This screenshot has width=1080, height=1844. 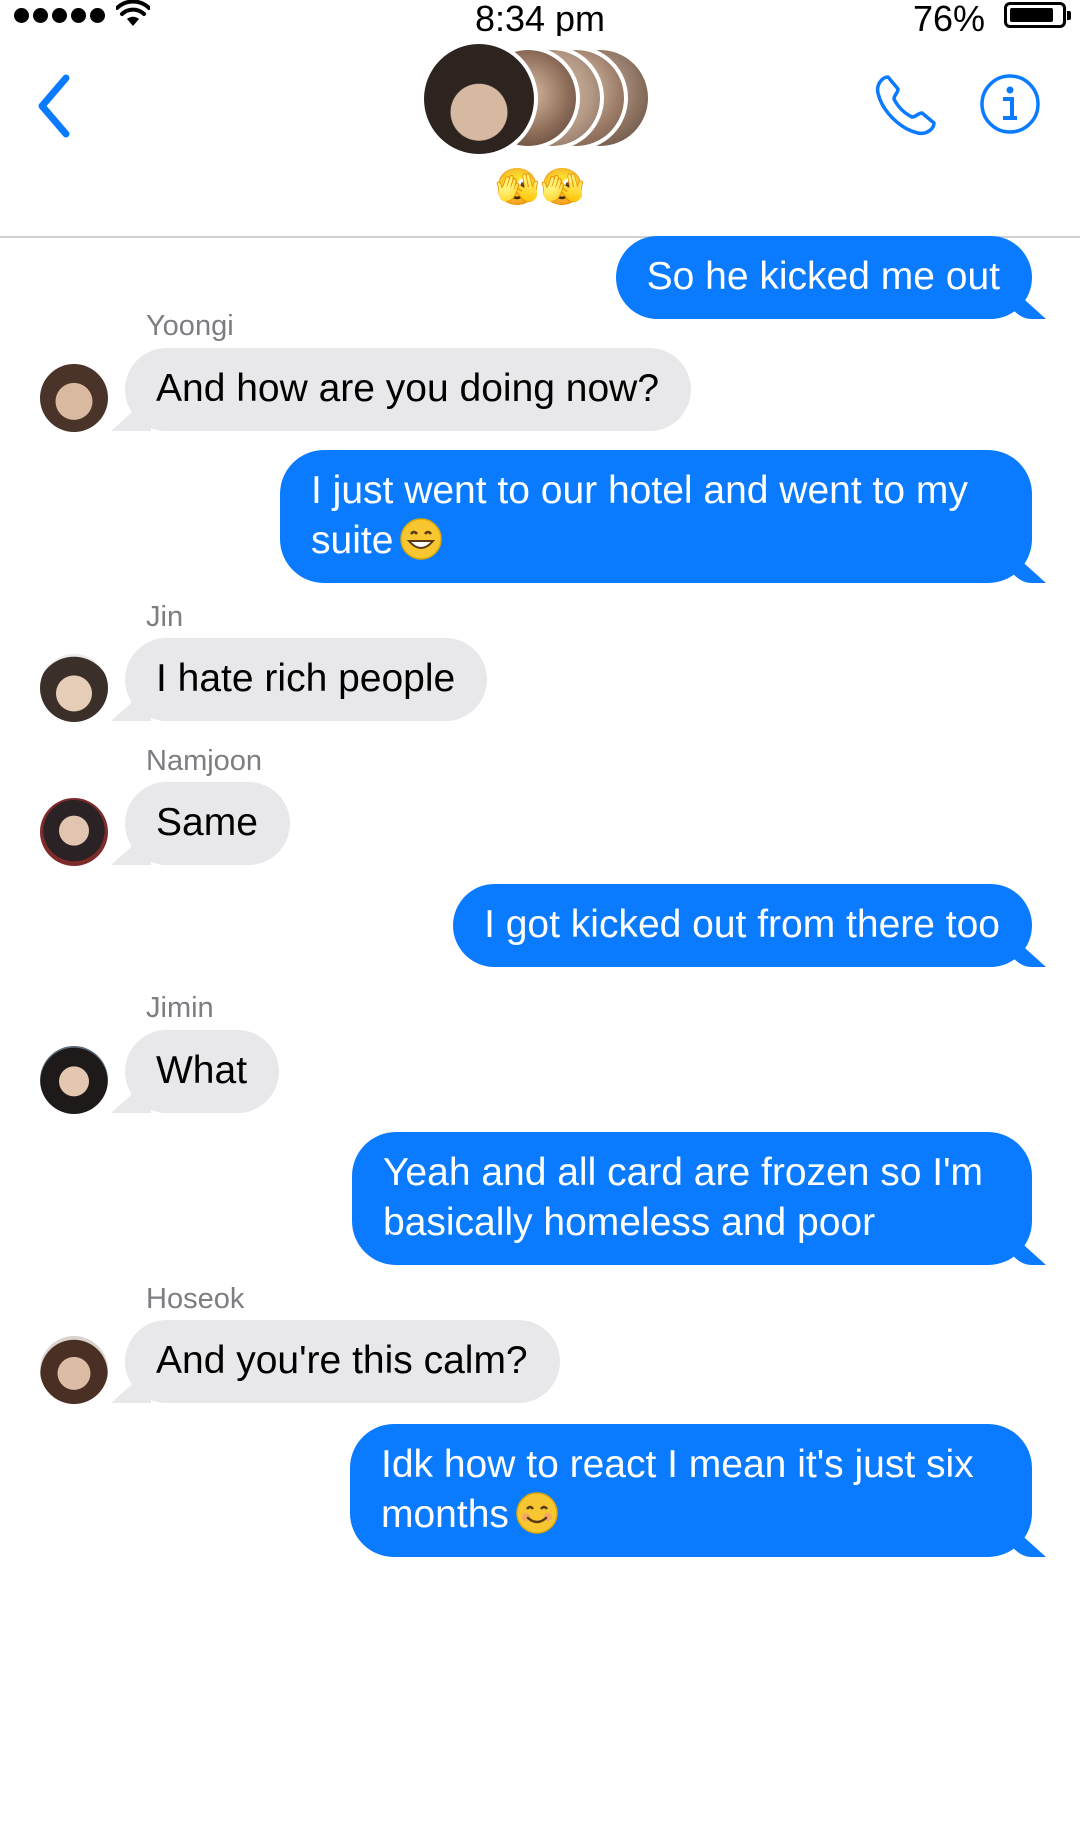 I want to click on message-line: Yeah and all card are frozen so I'm, so click(x=683, y=1172).